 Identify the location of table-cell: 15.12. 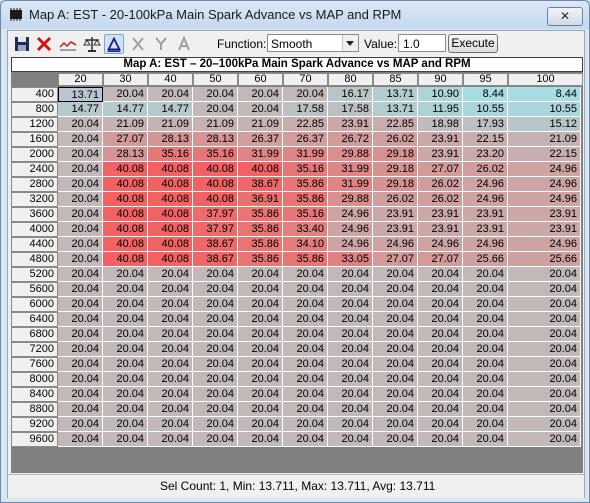
(544, 124).